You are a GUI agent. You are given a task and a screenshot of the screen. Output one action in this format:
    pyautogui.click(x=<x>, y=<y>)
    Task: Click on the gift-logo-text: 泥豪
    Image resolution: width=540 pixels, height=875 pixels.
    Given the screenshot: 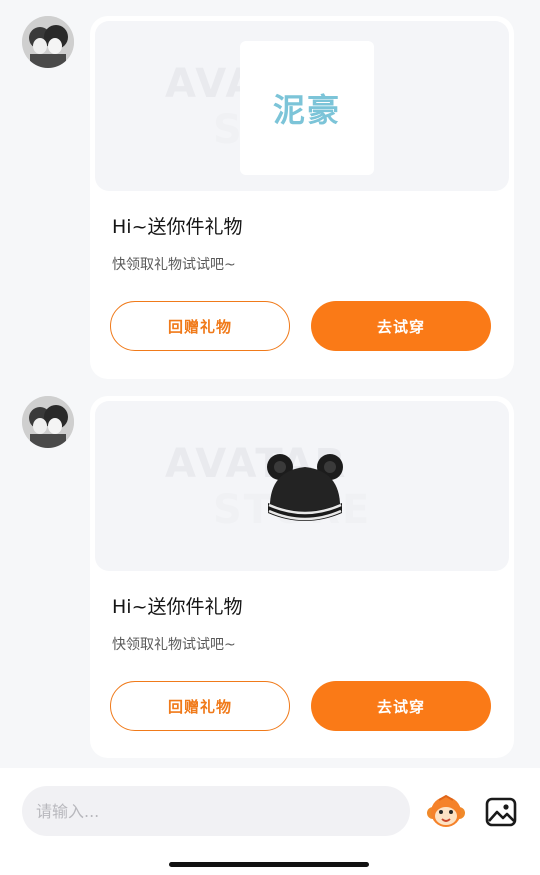 What is the action you would take?
    pyautogui.click(x=306, y=110)
    